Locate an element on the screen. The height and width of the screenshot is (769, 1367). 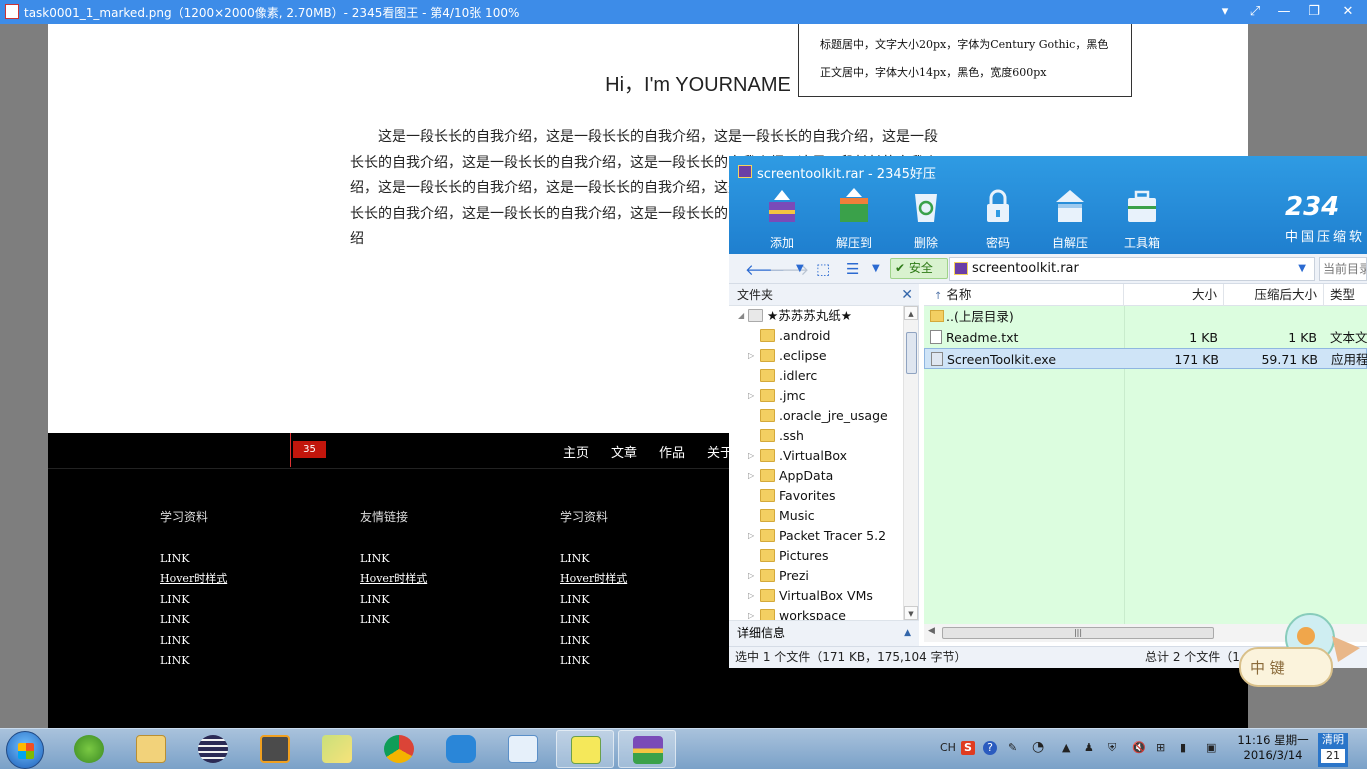
column-type: 类型 is located at coordinates (1345, 295).